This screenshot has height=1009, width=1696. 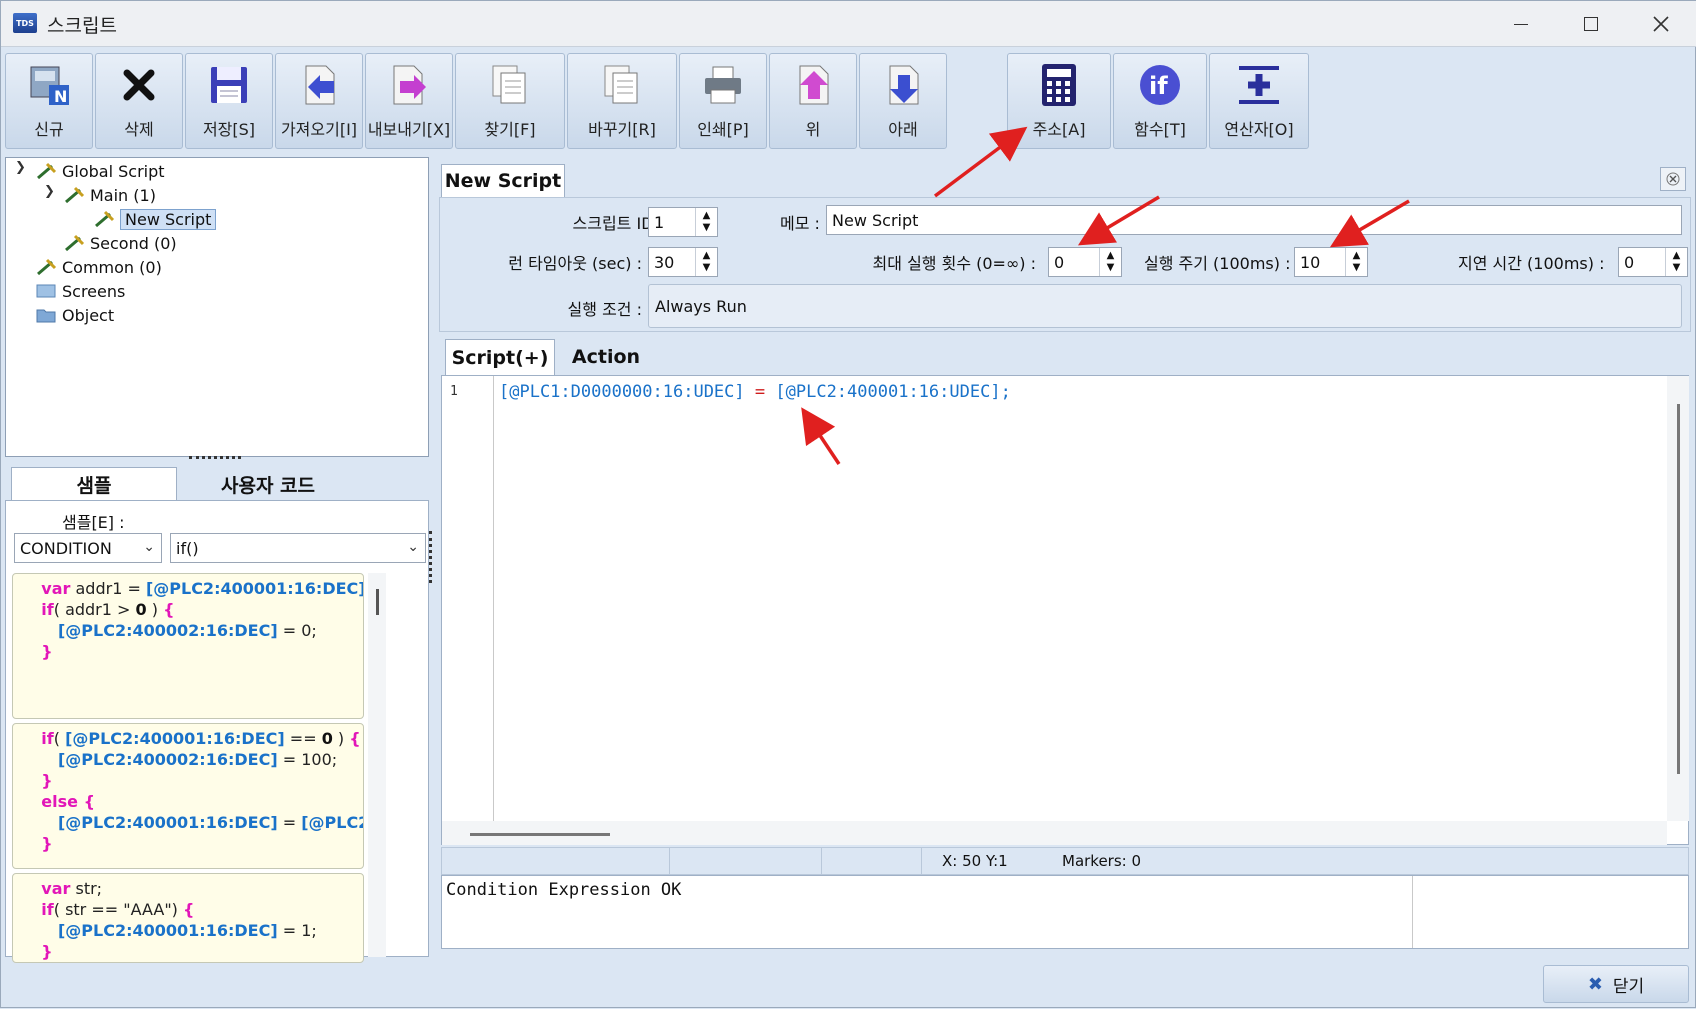 I want to click on import-icon, so click(x=319, y=85).